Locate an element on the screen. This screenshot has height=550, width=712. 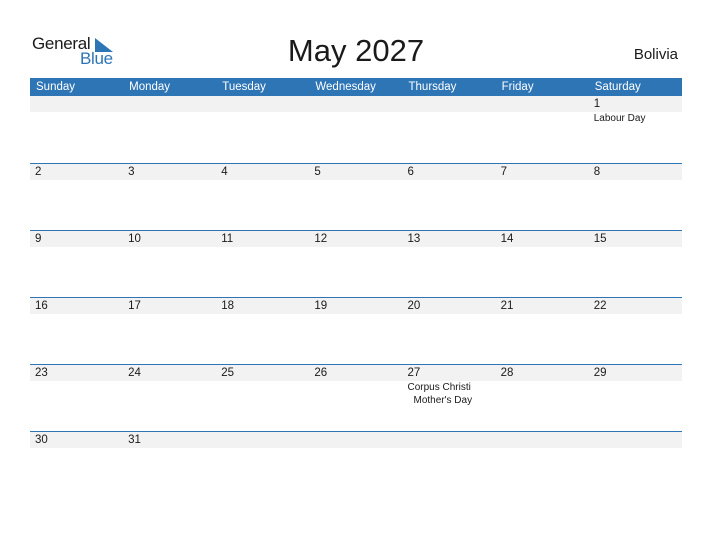
day-cell: 10 is located at coordinates (169, 264).